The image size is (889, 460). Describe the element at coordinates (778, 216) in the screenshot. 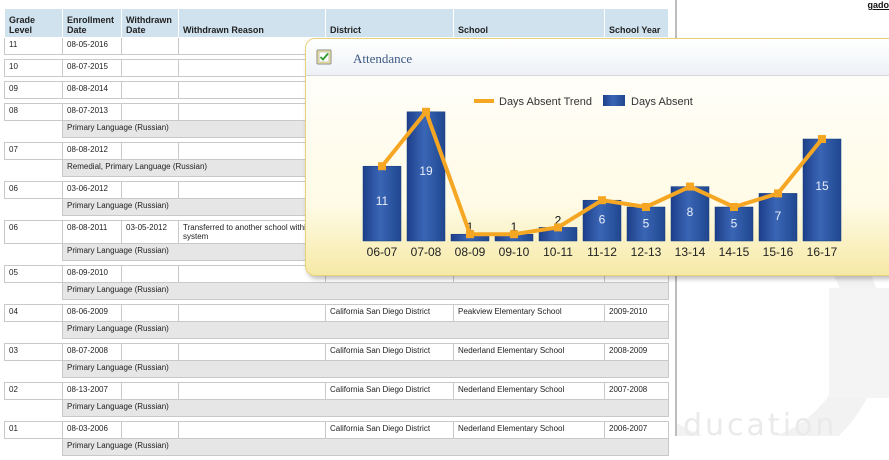

I see `bar-value-label: 7` at that location.